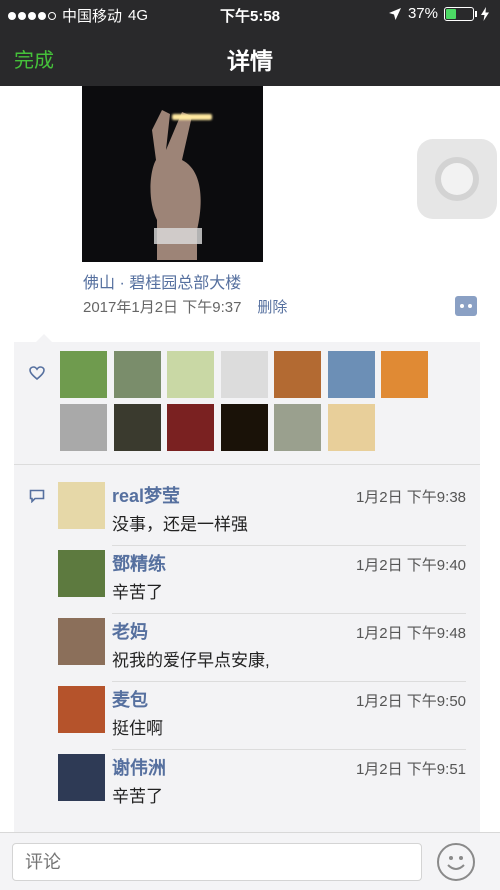 The height and width of the screenshot is (890, 500). I want to click on delete-button: 删除, so click(272, 306).